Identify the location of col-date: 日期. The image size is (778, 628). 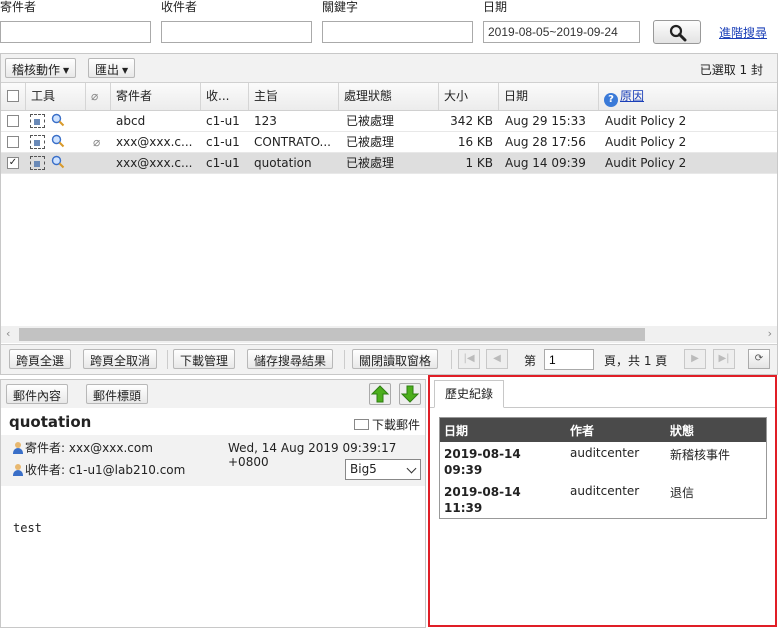
(549, 96).